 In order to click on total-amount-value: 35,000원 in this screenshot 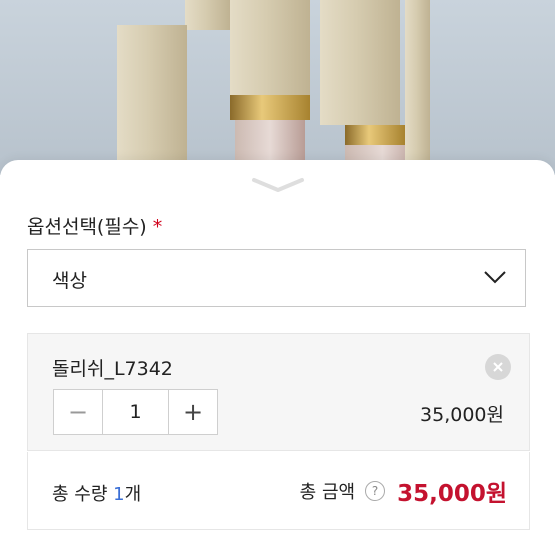, I will do `click(452, 494)`.